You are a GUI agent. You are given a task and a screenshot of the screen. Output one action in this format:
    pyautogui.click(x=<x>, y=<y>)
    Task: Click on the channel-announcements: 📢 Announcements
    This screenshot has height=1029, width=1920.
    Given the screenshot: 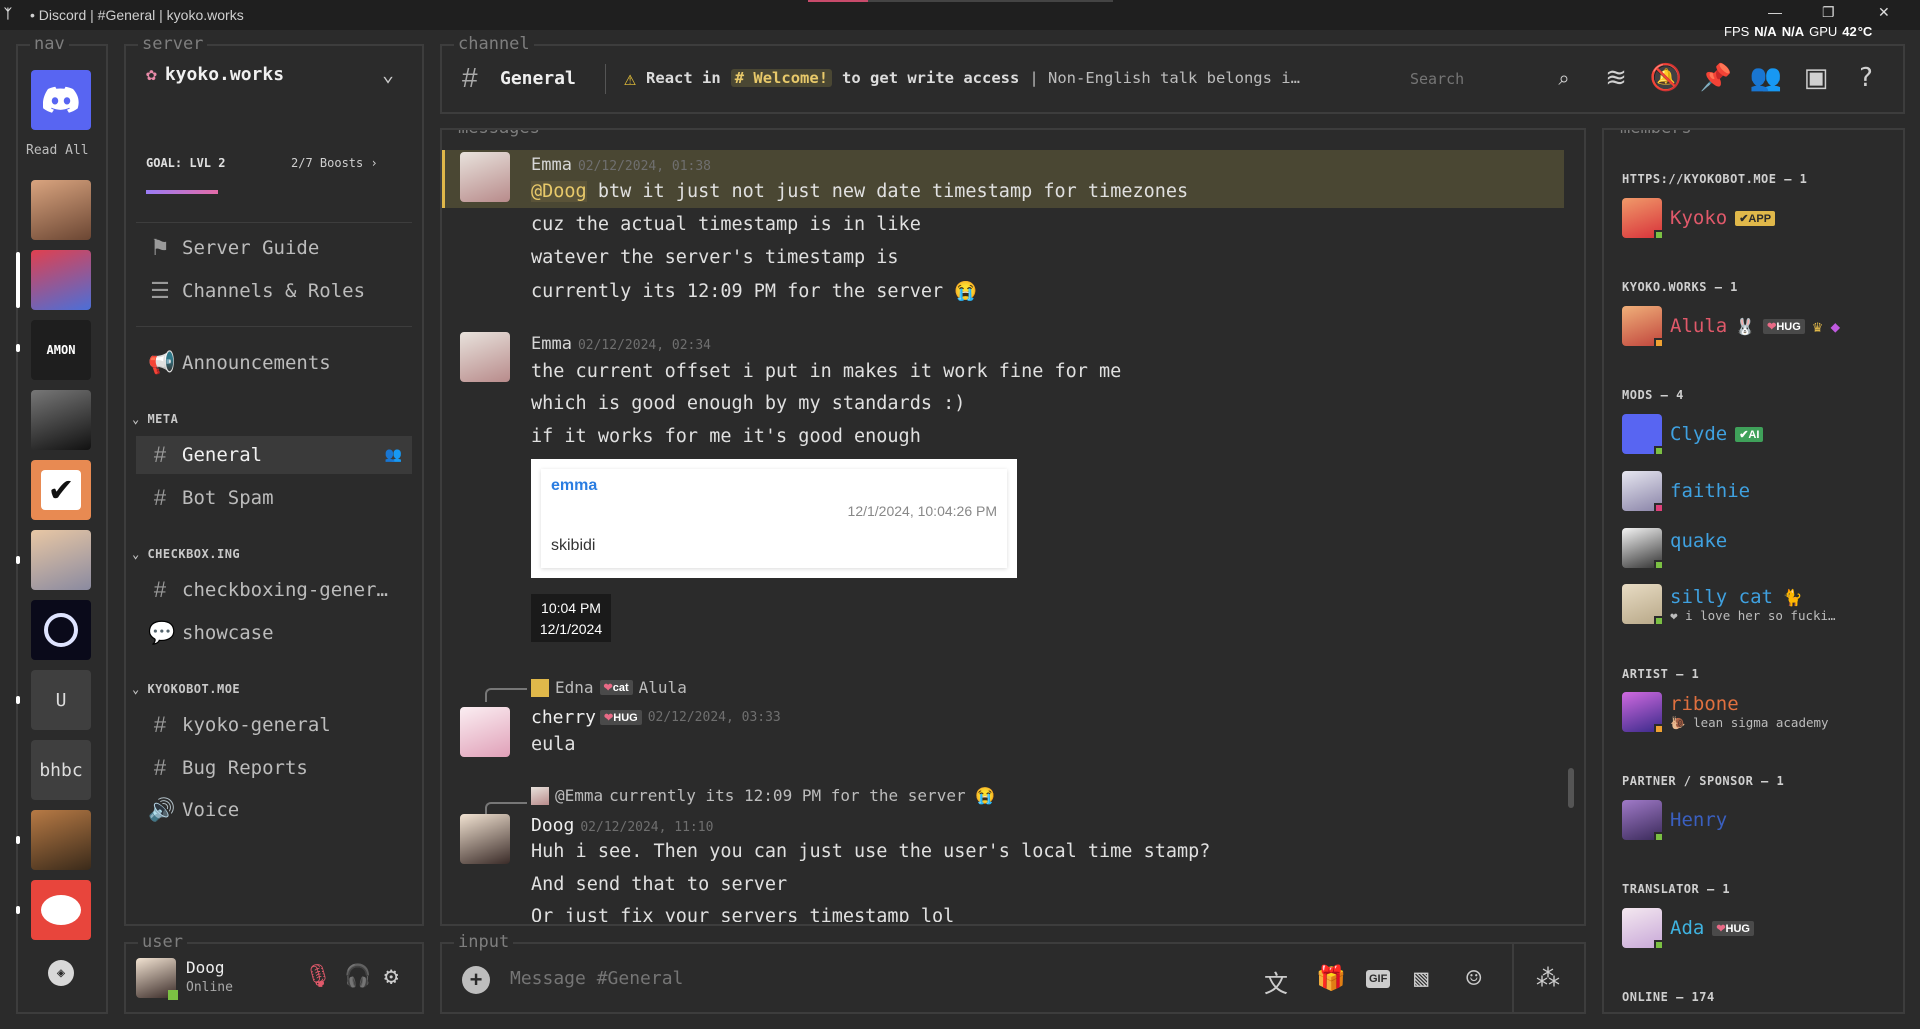 What is the action you would take?
    pyautogui.click(x=274, y=363)
    